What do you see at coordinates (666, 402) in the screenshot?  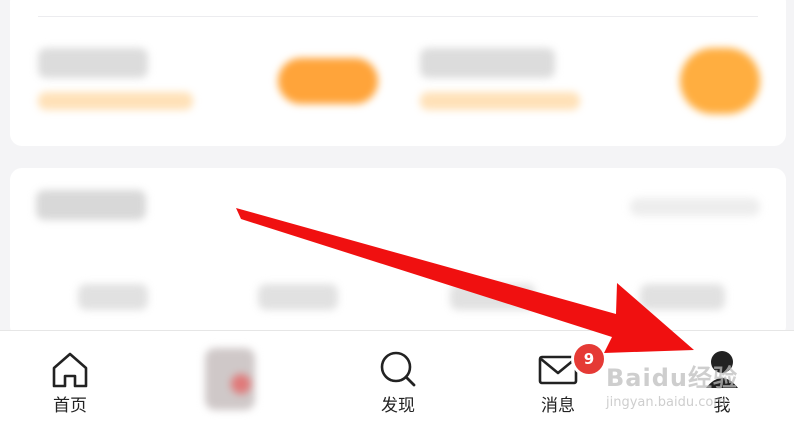 I see `watermark-url: jingyan.baidu.com` at bounding box center [666, 402].